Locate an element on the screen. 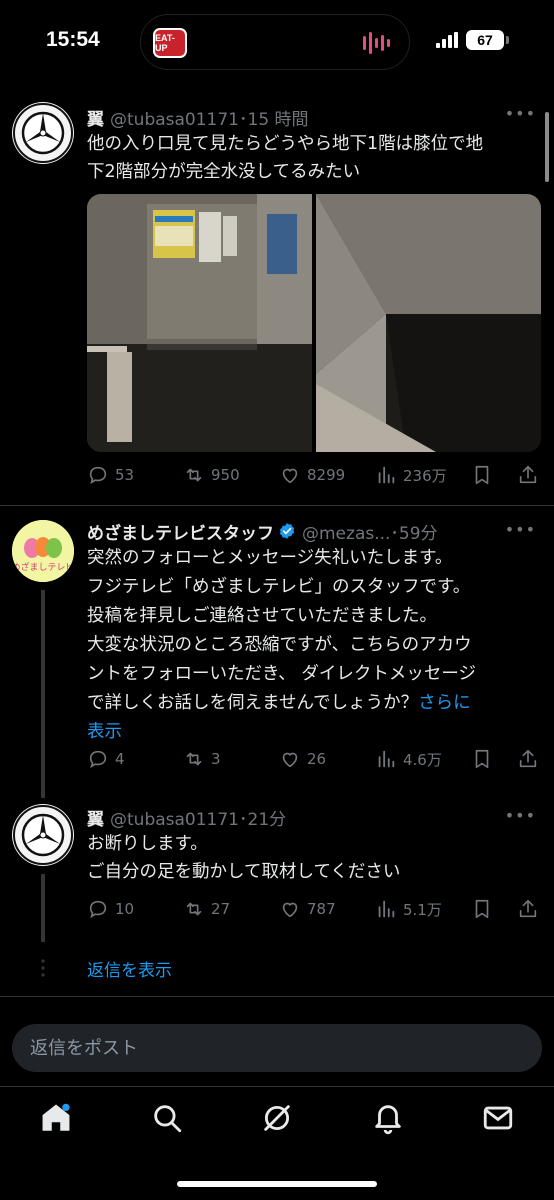 This screenshot has width=554, height=1200. repost-button: 3 is located at coordinates (202, 759).